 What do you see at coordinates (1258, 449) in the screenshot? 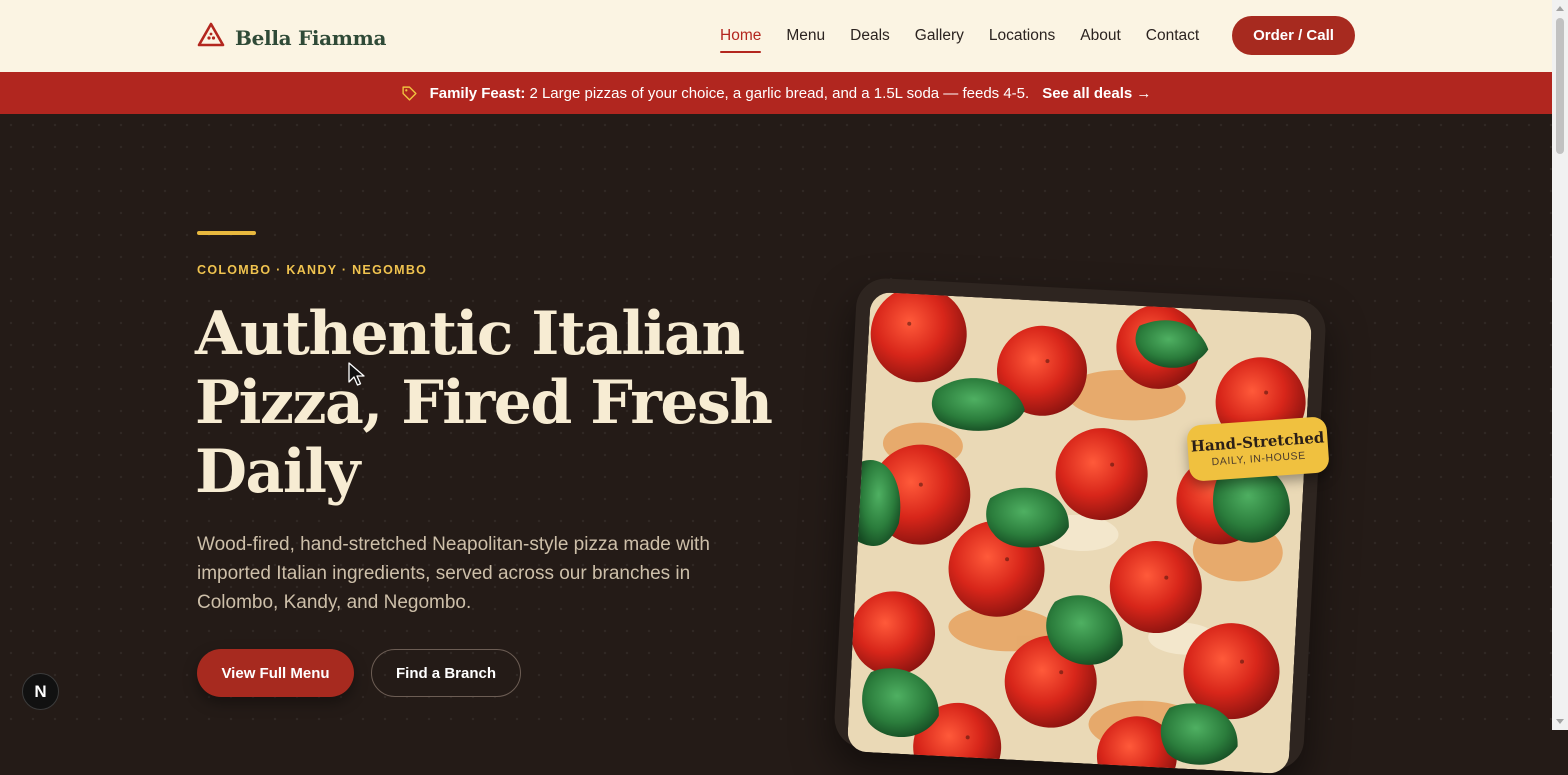
I see `hand-stretched-badge: Hand-Stretched DAILY, IN-HOUSE` at bounding box center [1258, 449].